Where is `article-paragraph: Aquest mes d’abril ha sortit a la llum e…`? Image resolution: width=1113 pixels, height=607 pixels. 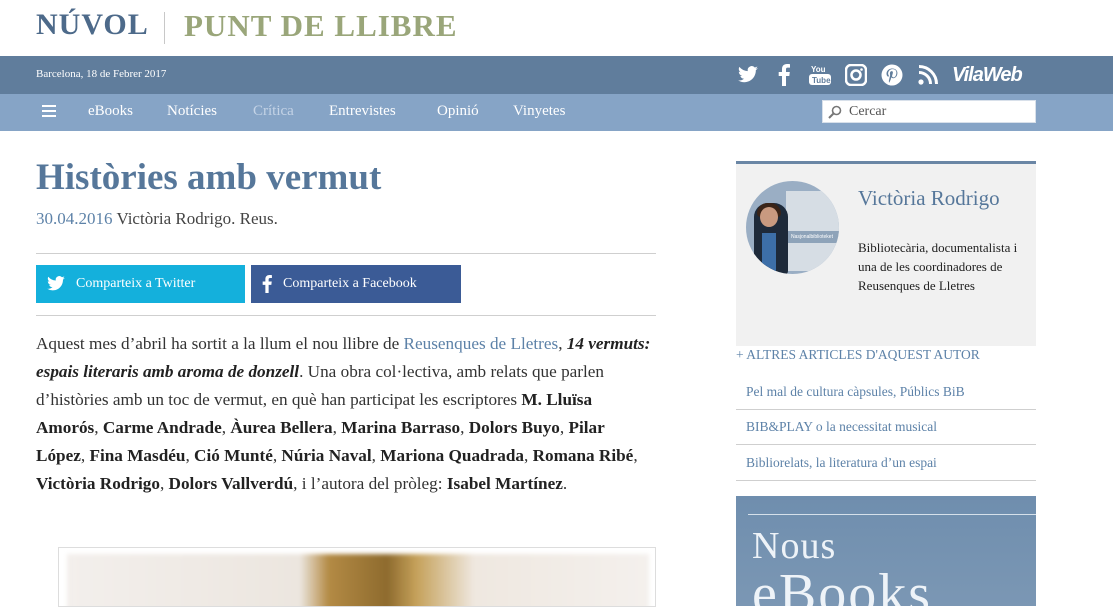 article-paragraph: Aquest mes d’abril ha sortit a la llum e… is located at coordinates (343, 413).